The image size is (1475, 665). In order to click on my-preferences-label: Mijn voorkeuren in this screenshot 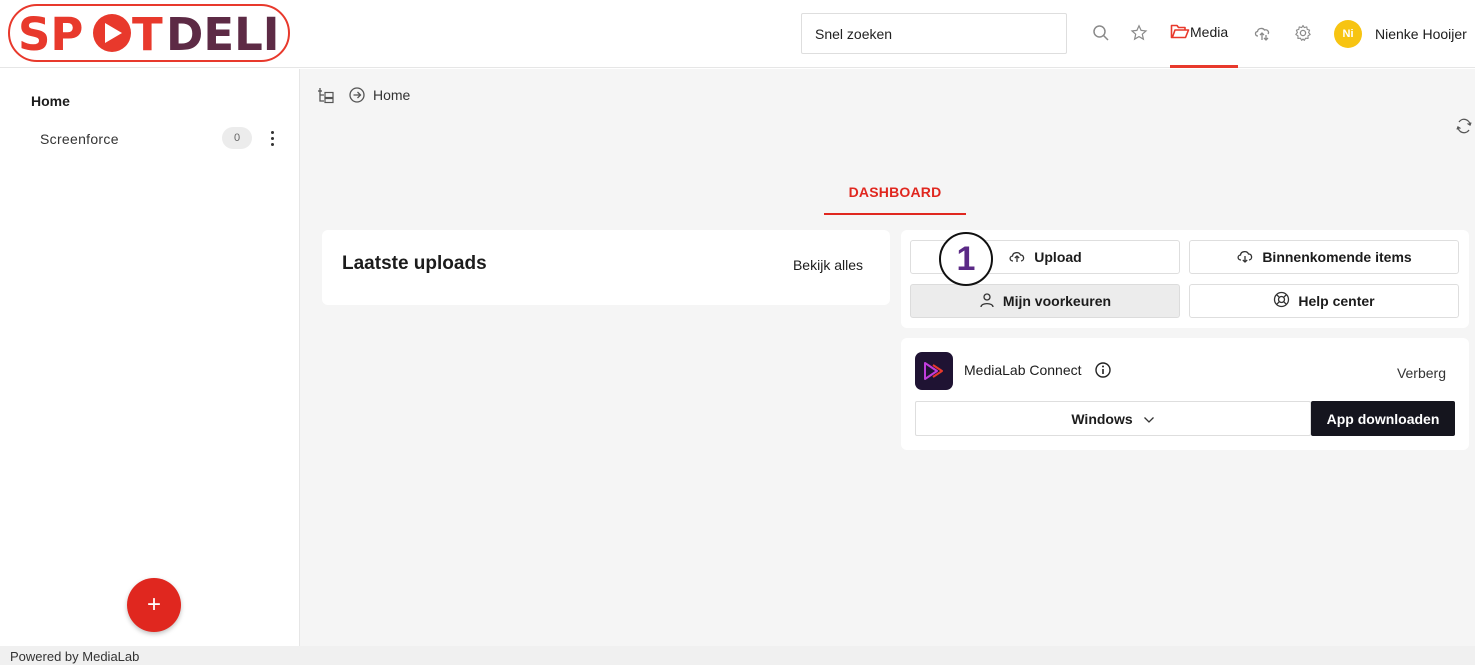, I will do `click(1057, 301)`.